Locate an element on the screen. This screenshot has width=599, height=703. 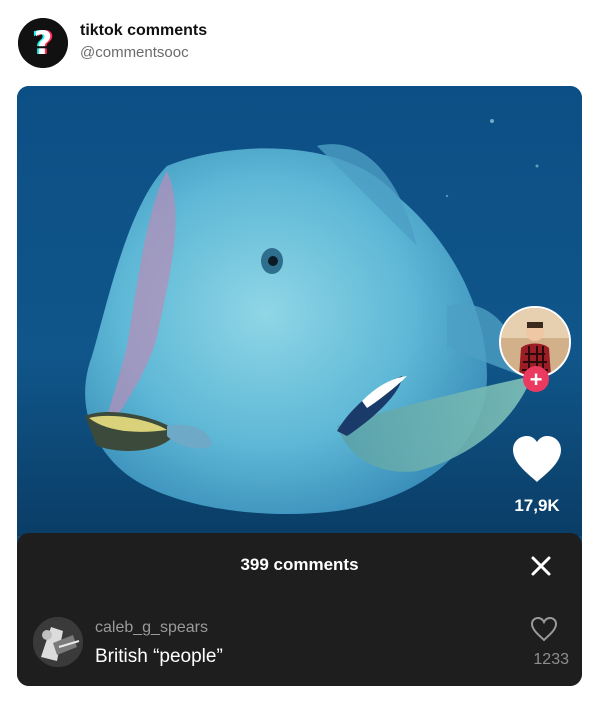
heart-icon is located at coordinates (537, 459).